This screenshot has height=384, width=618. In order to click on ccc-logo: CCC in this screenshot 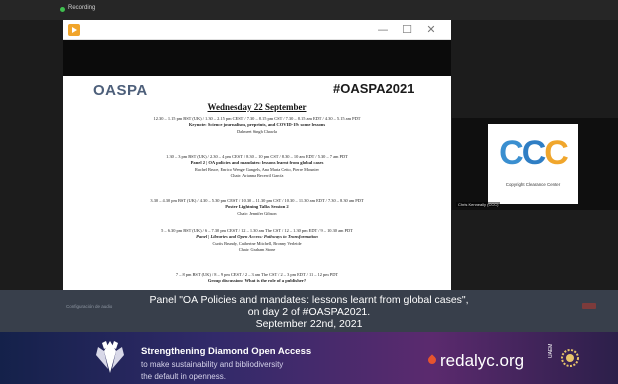, I will do `click(533, 153)`.